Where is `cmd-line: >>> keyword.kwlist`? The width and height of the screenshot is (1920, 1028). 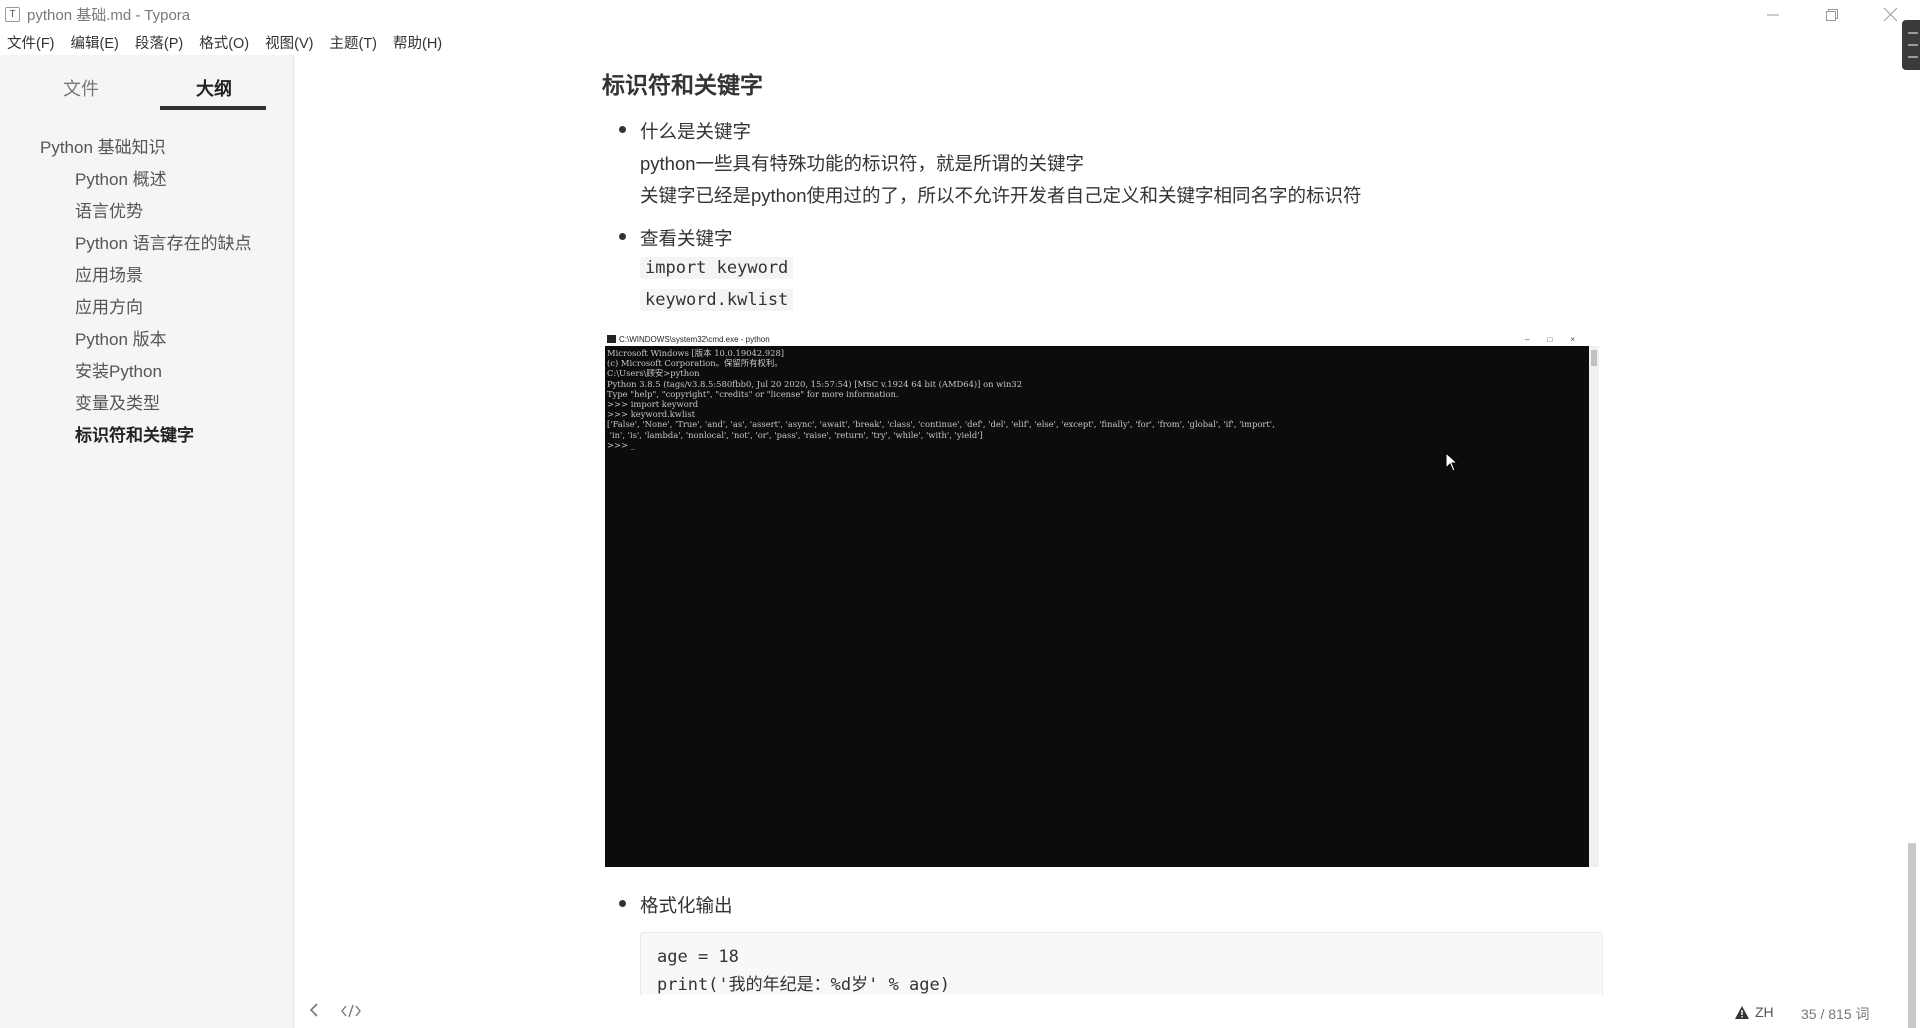 cmd-line: >>> keyword.kwlist is located at coordinates (651, 414).